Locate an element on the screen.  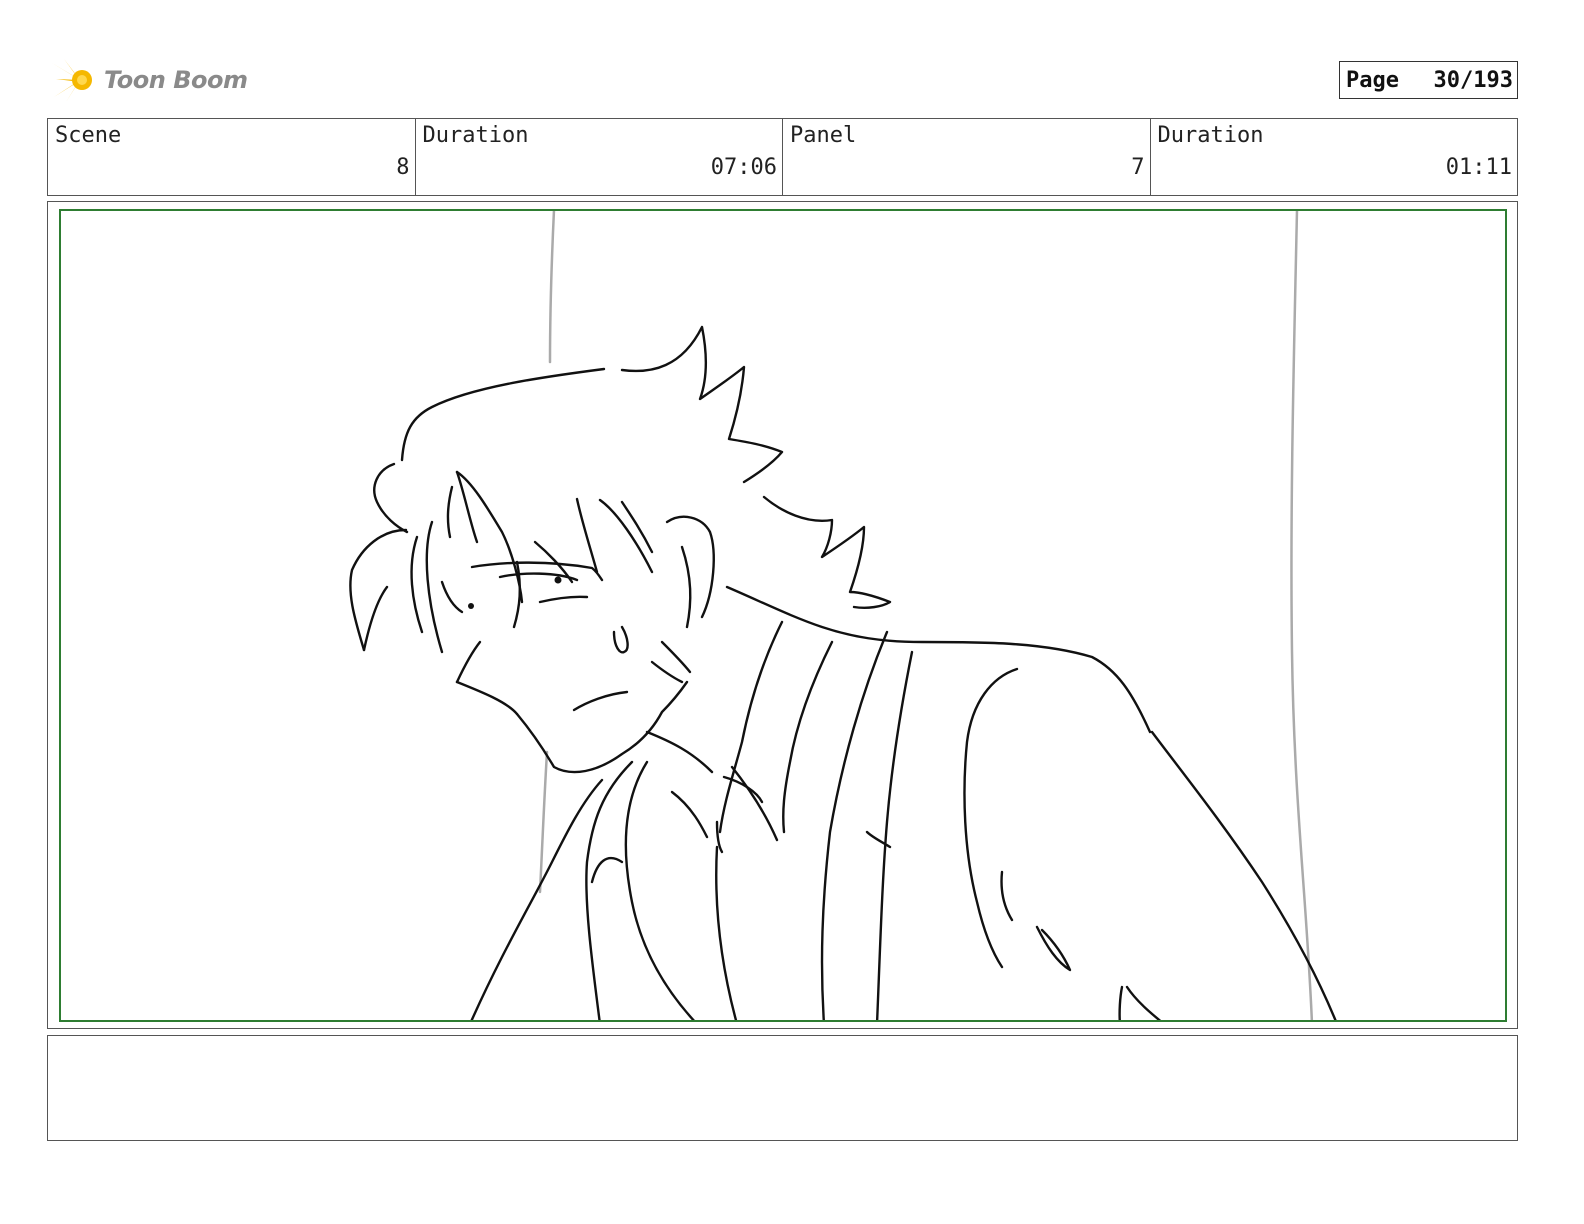
scene-label: Scene is located at coordinates (88, 135).